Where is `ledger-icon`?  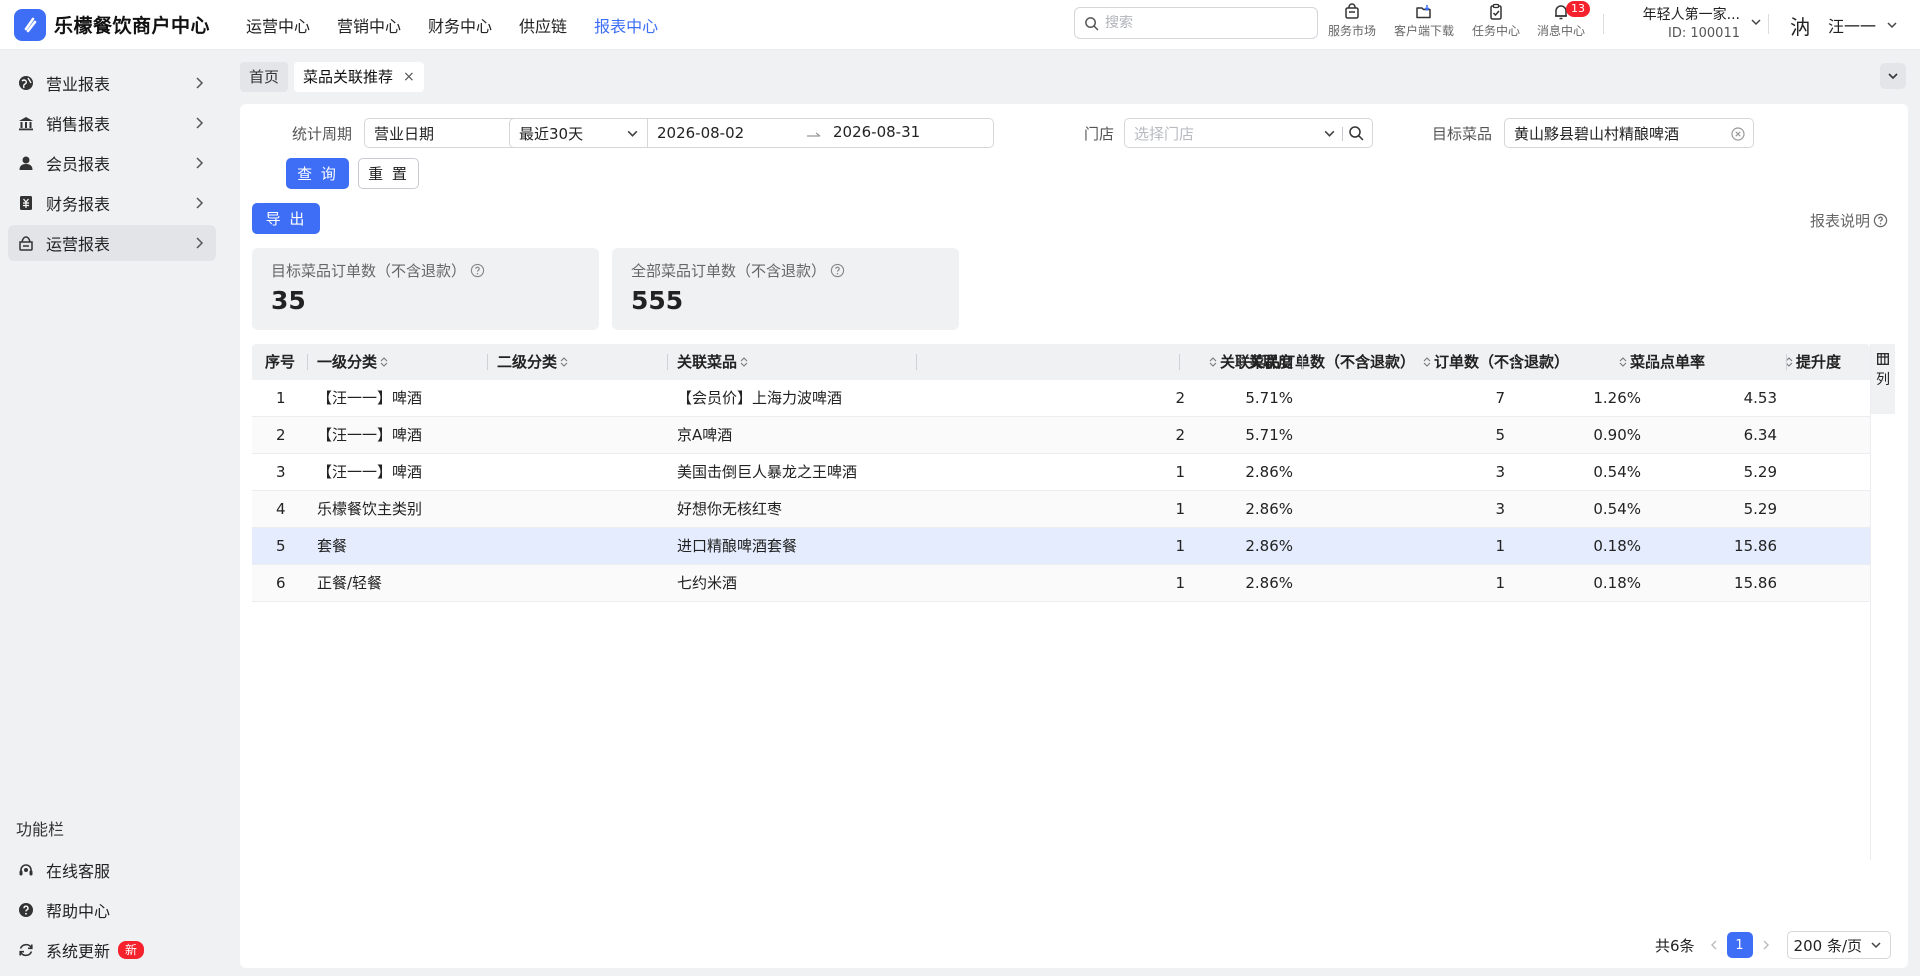 ledger-icon is located at coordinates (26, 203).